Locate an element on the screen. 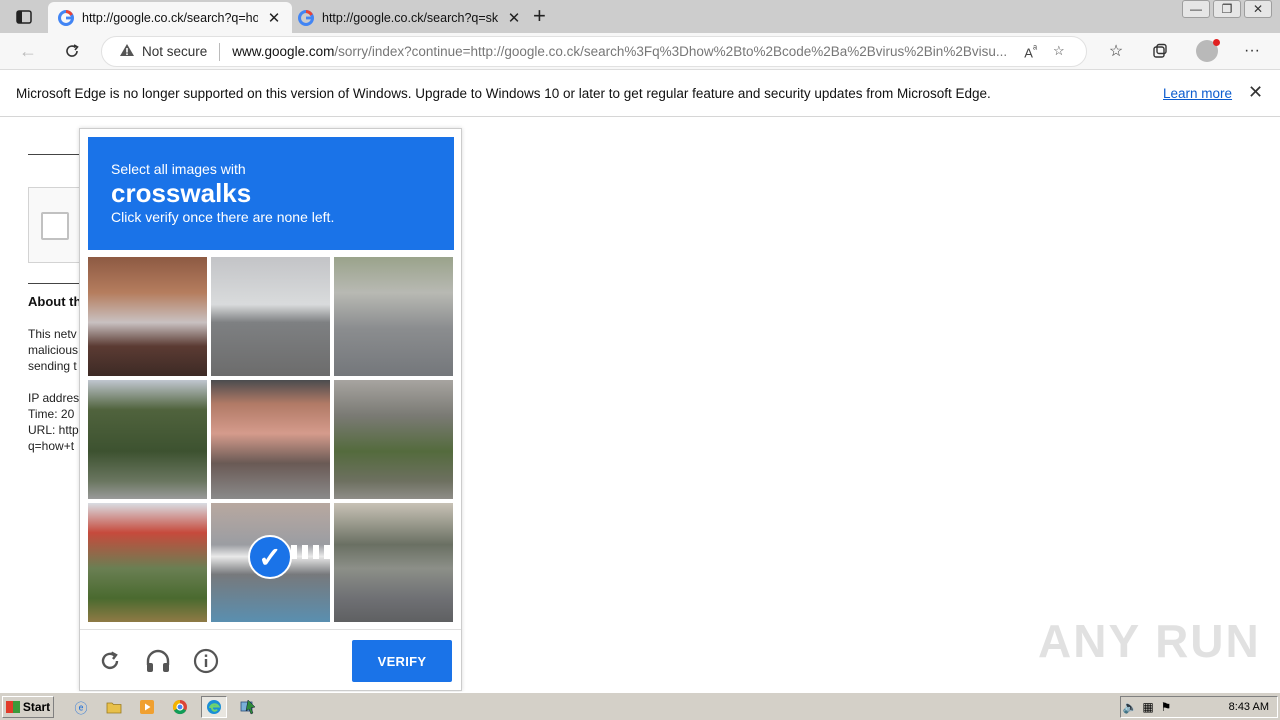  tab-1: http://google.co.ck/search?q=how ✕ is located at coordinates (170, 17).